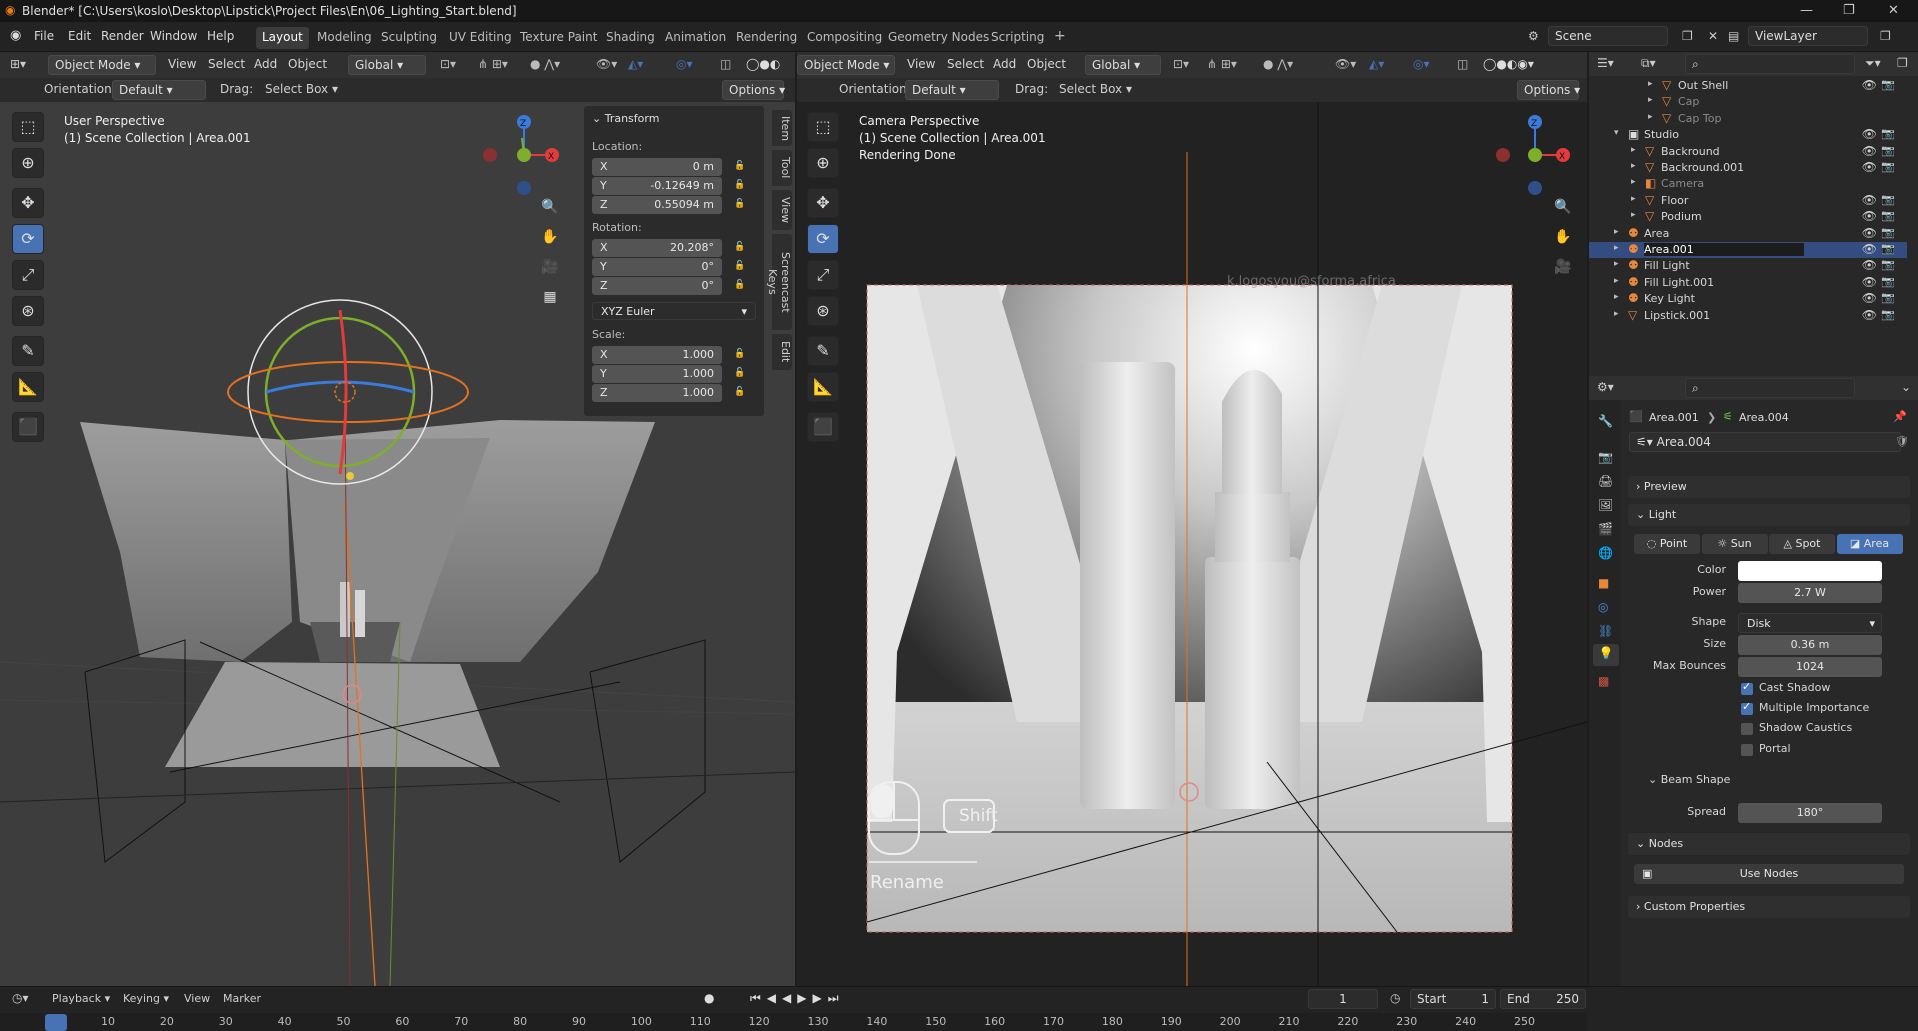  Describe the element at coordinates (921, 64) in the screenshot. I see `right-menu-view: View` at that location.